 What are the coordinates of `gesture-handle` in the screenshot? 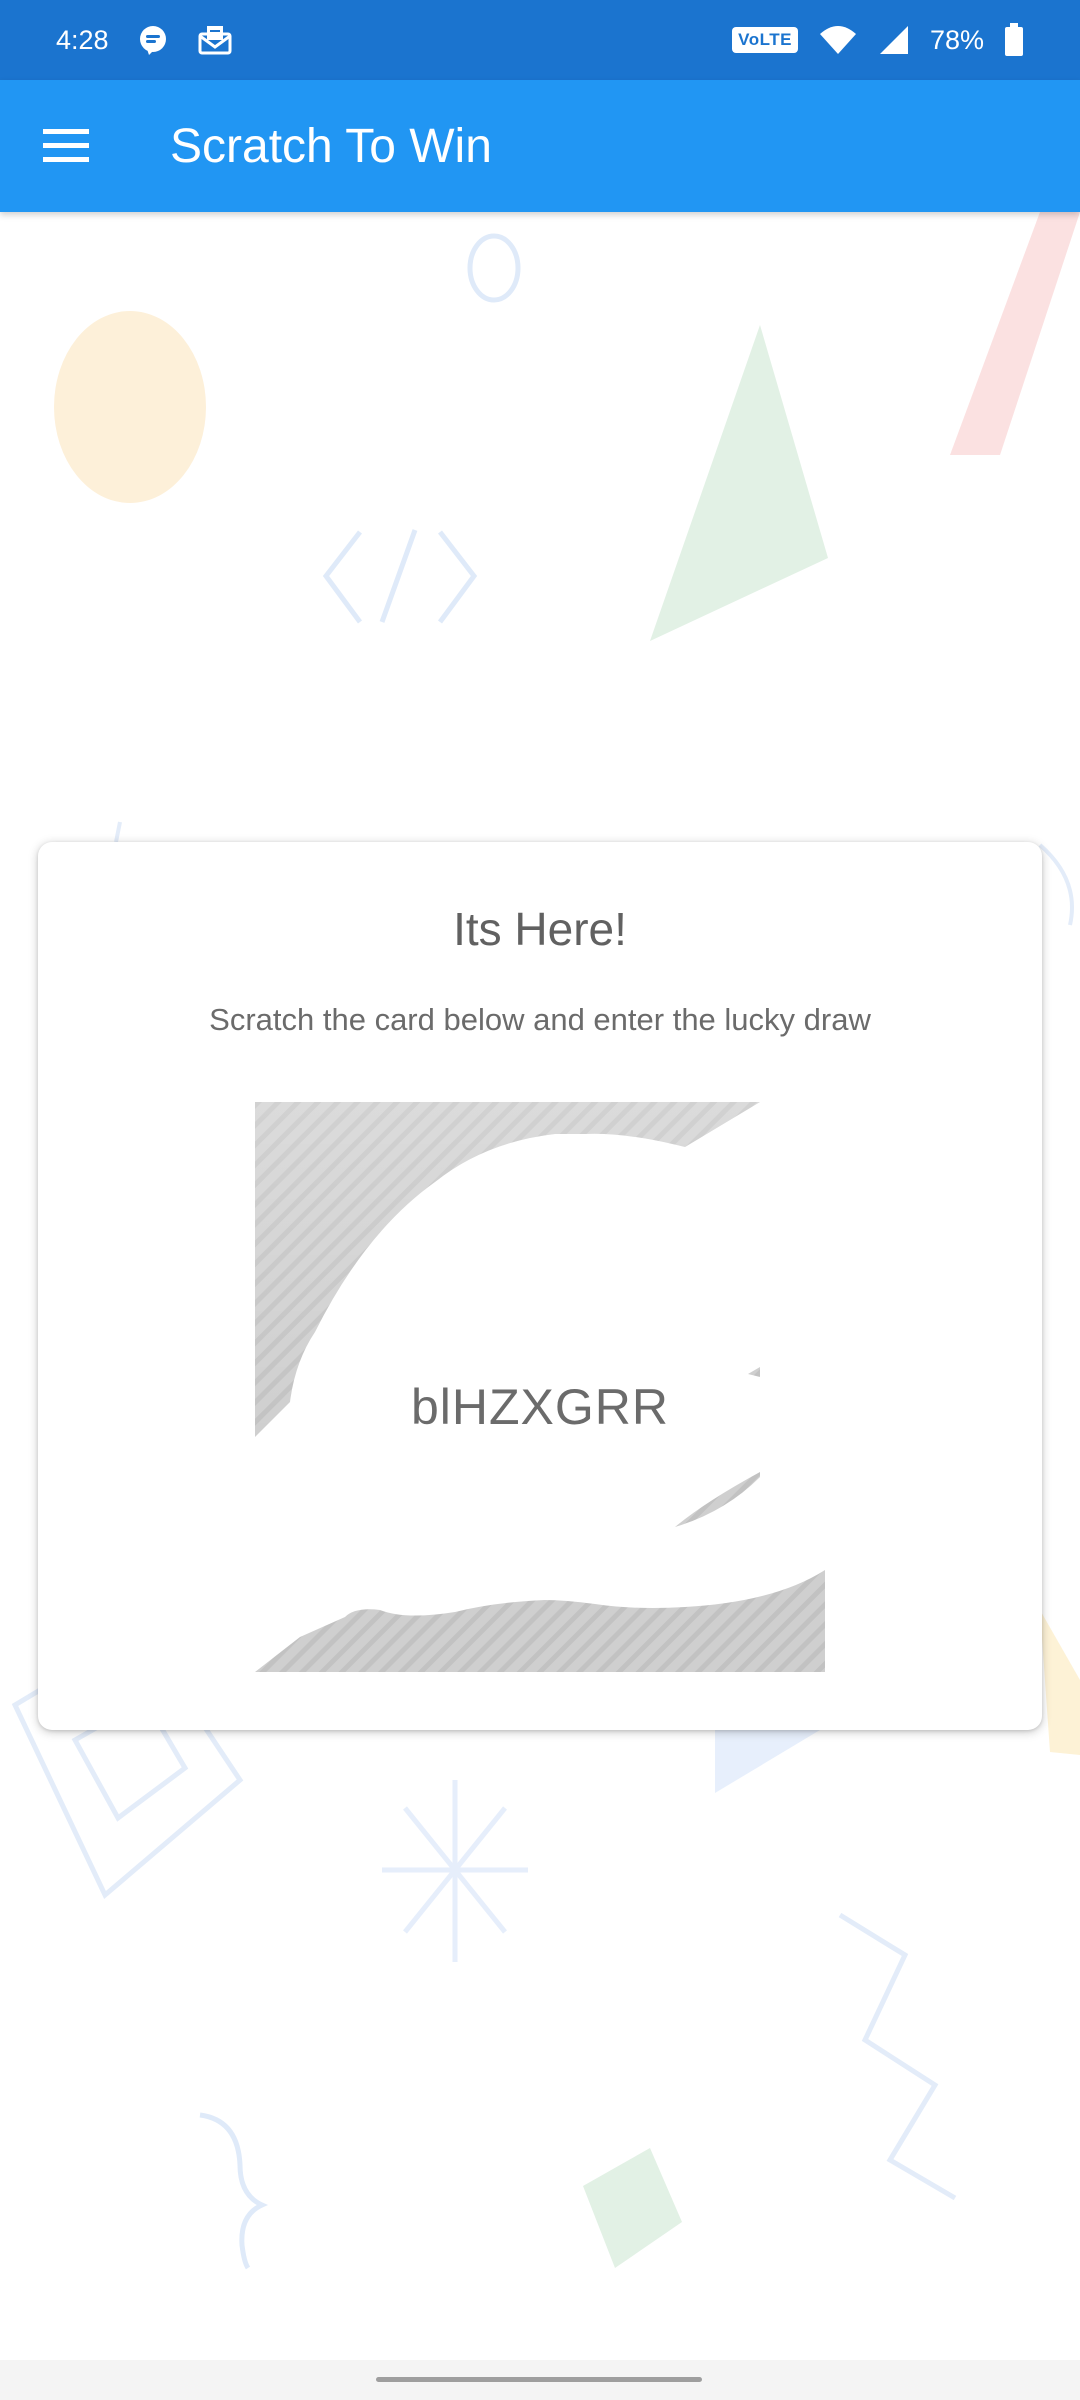 It's located at (539, 2379).